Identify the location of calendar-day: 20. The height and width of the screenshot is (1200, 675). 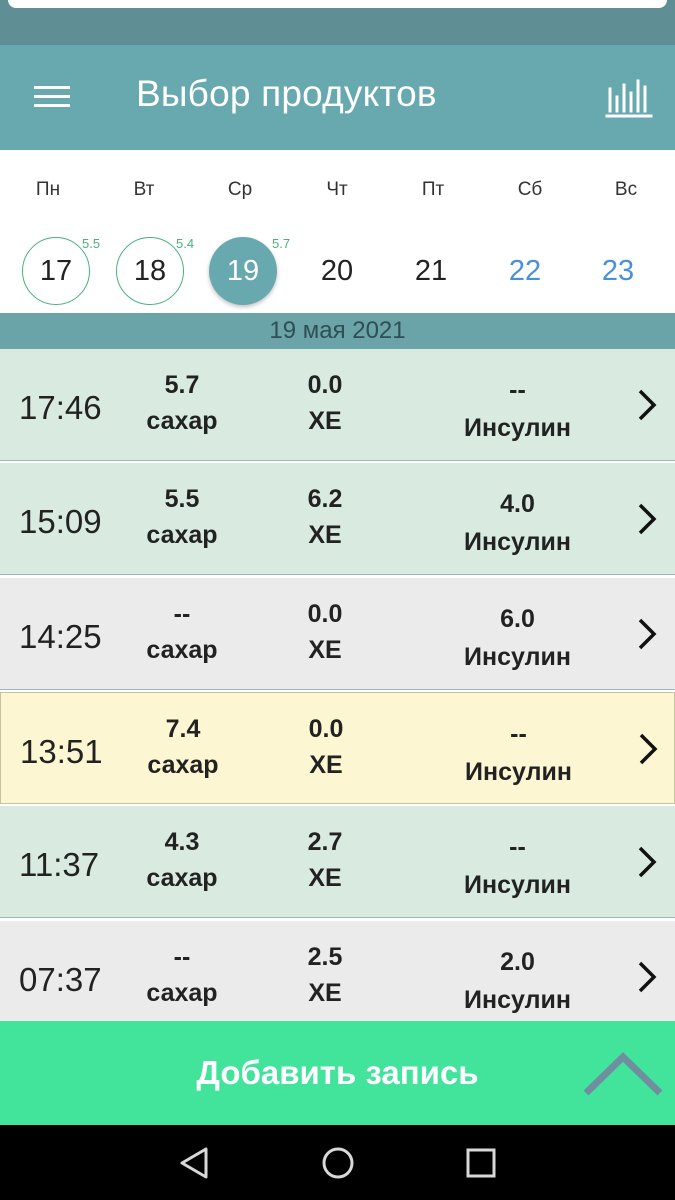
(337, 271).